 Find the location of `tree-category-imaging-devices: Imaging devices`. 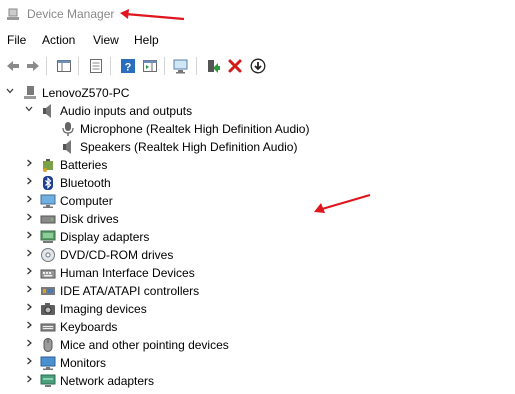

tree-category-imaging-devices: Imaging devices is located at coordinates (93, 309).